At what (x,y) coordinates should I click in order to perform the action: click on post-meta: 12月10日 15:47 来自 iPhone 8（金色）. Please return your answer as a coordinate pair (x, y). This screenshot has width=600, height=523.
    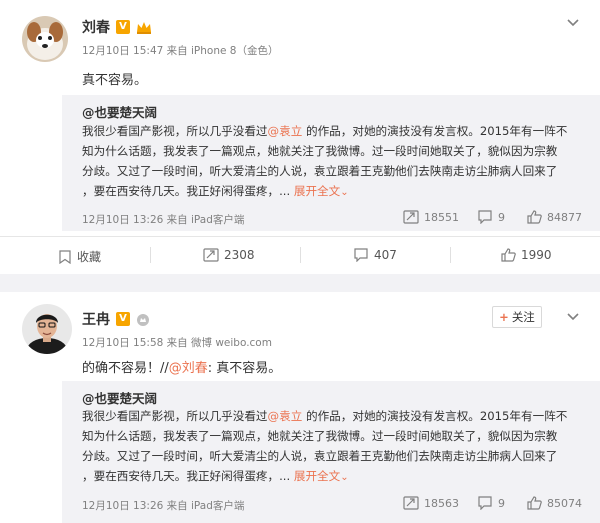
    Looking at the image, I should click on (180, 51).